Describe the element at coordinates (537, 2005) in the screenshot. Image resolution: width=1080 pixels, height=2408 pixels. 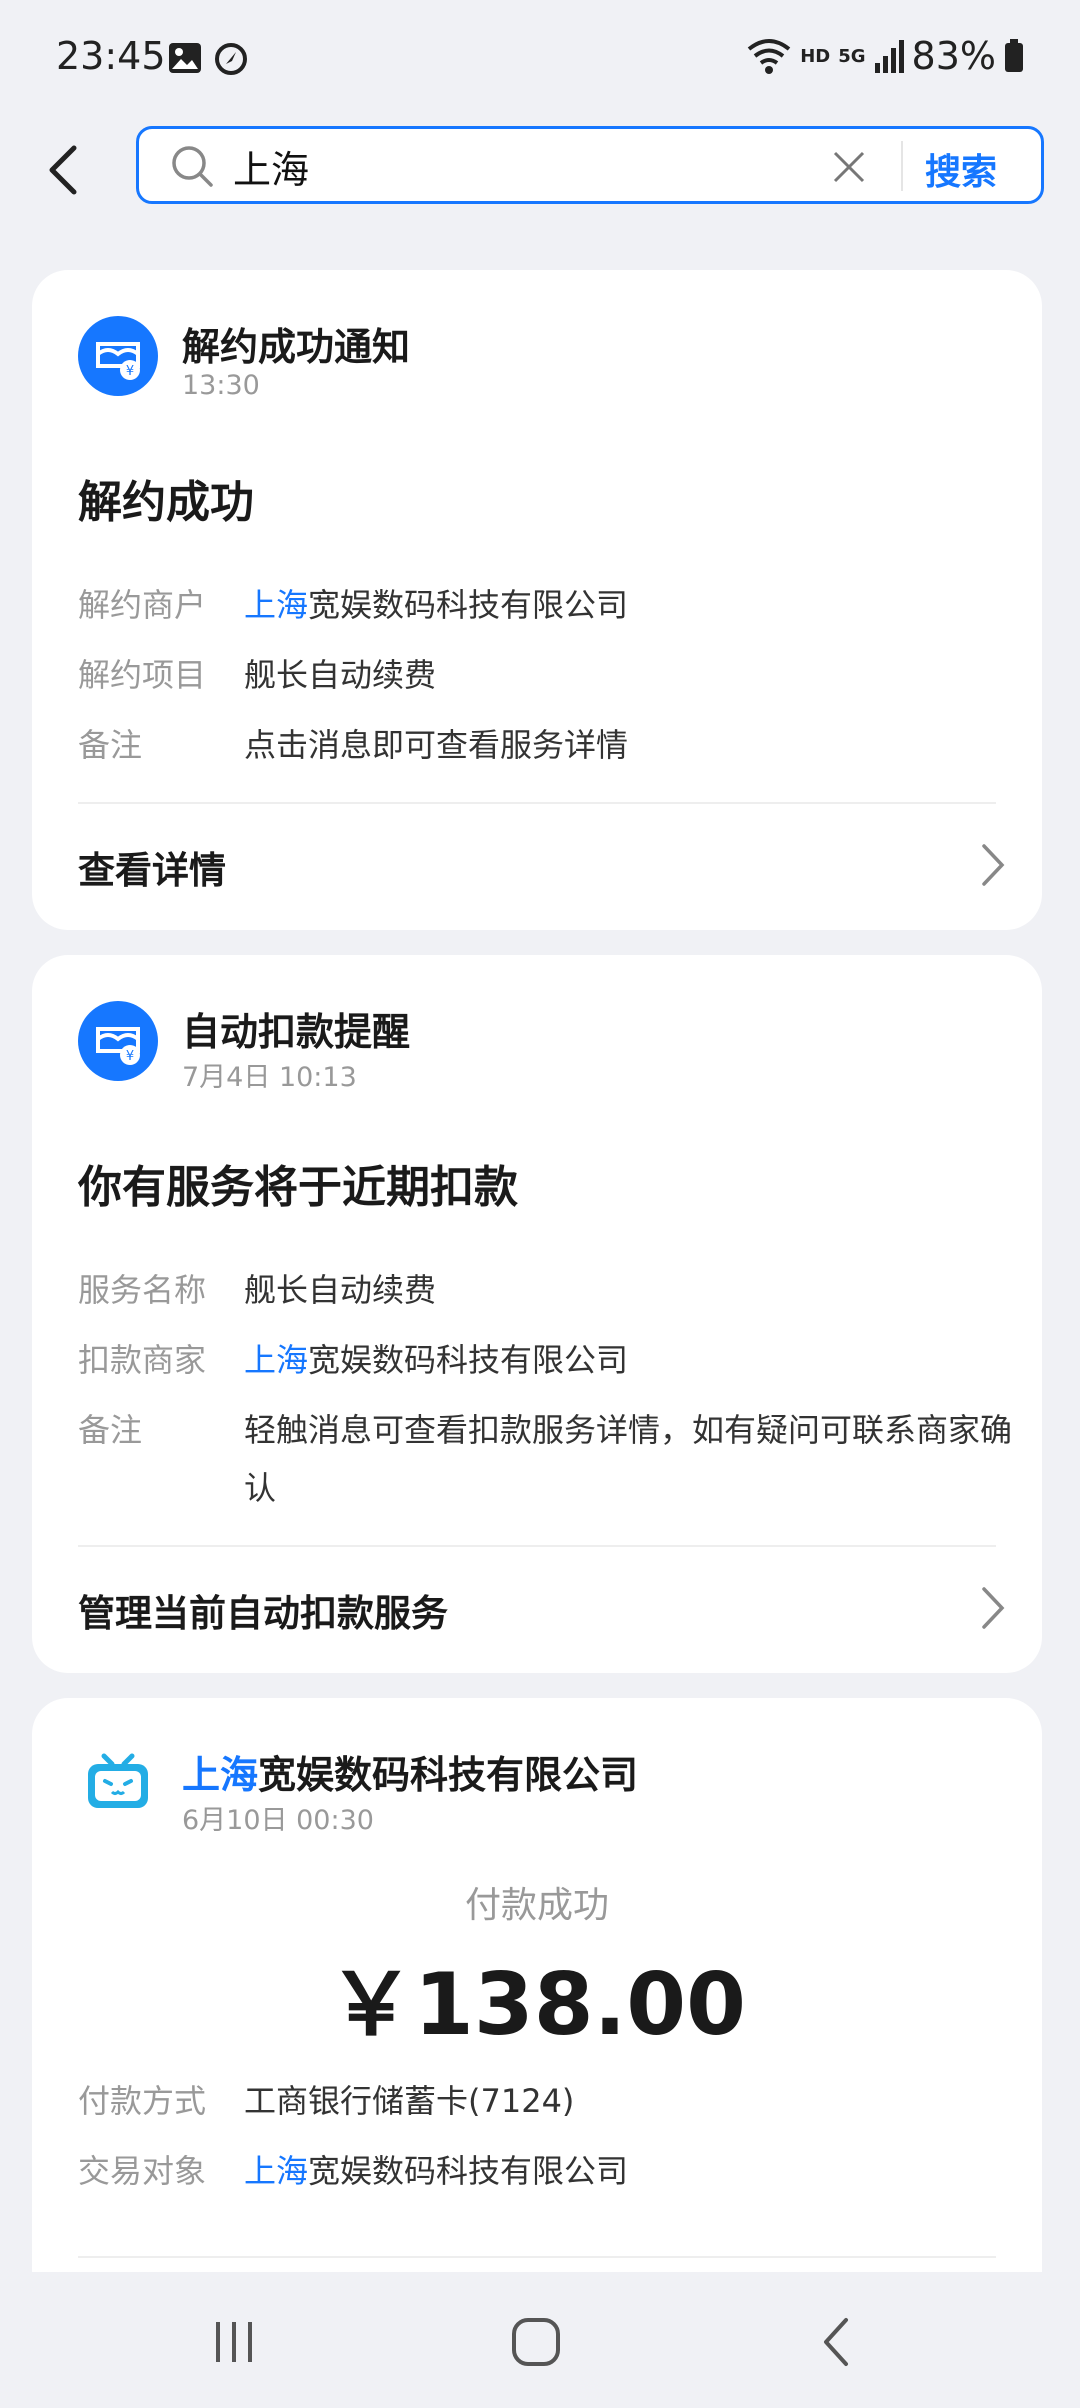
I see `payment-amount: ￥138.00` at that location.